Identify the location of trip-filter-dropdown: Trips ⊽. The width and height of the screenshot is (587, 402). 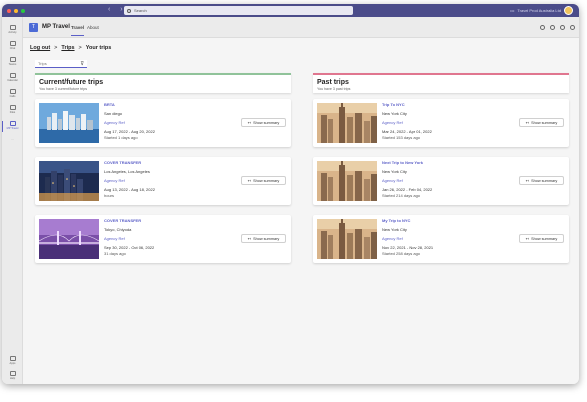
(61, 64).